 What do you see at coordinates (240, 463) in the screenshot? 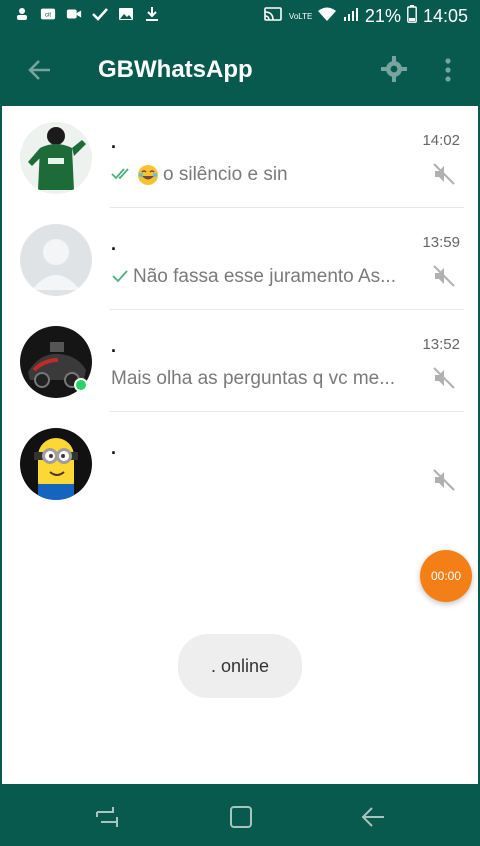
I see `chat-row: .` at bounding box center [240, 463].